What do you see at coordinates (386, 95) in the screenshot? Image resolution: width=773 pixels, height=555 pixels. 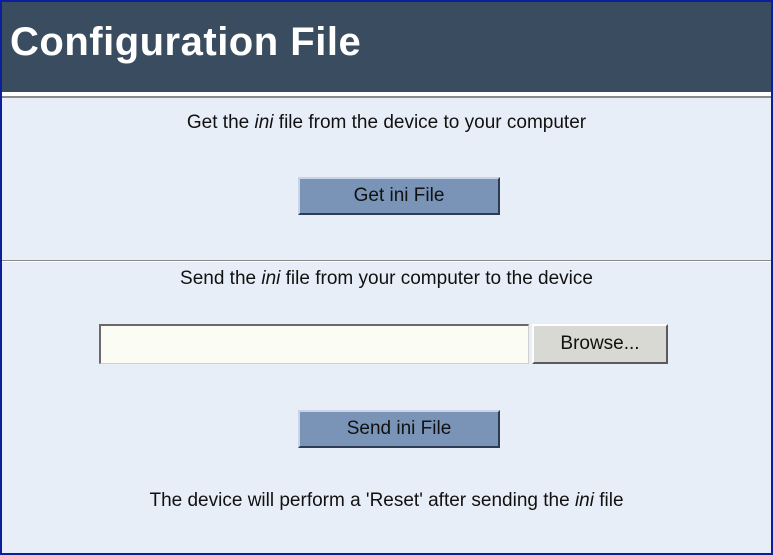 I see `header-divider` at bounding box center [386, 95].